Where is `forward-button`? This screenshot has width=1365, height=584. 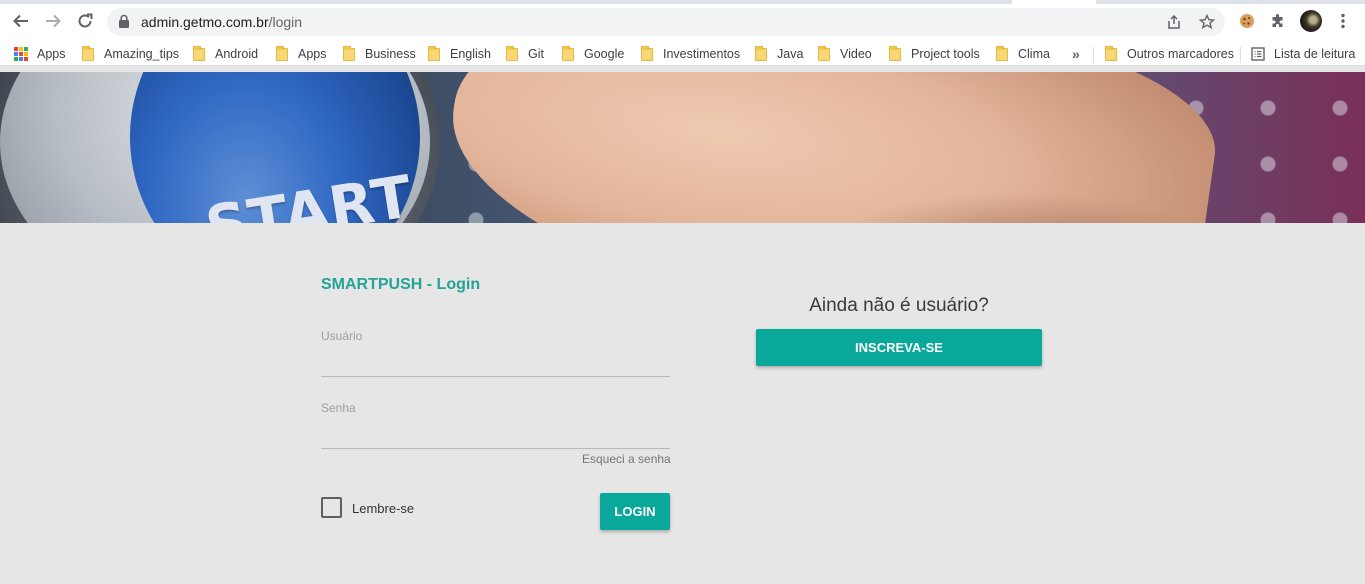 forward-button is located at coordinates (53, 21).